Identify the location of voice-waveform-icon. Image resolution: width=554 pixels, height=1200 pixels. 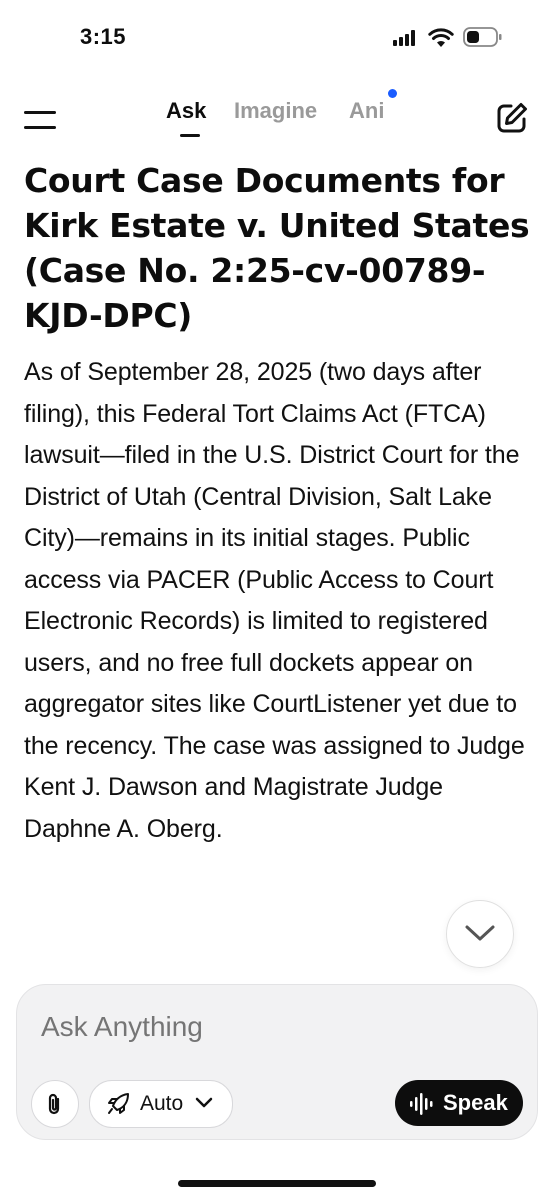
(421, 1104).